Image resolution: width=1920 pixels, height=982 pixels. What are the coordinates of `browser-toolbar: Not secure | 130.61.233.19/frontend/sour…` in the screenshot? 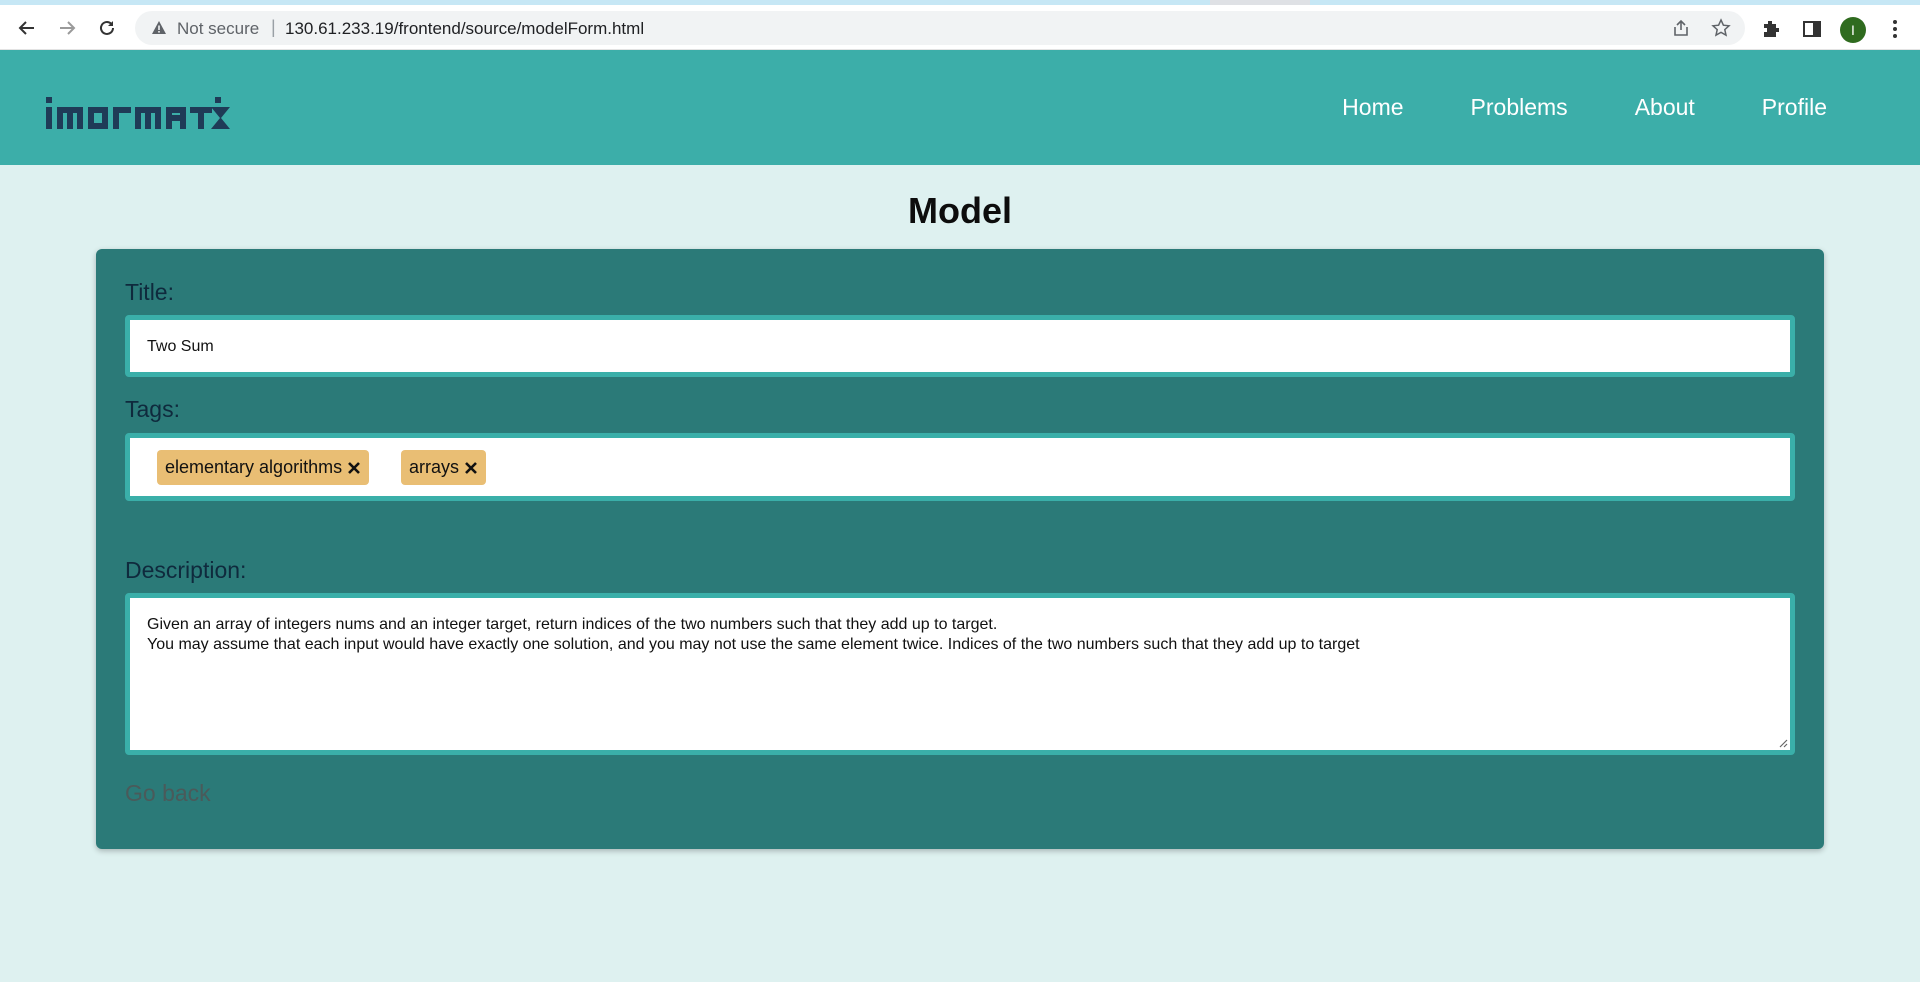 It's located at (960, 27).